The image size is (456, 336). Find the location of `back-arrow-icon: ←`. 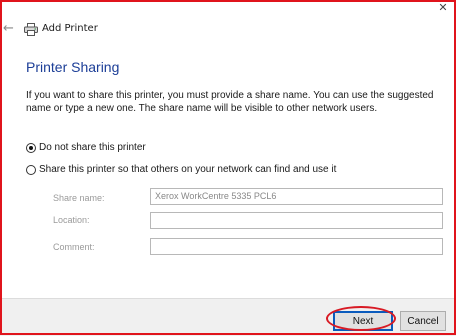

back-arrow-icon: ← is located at coordinates (8, 28).